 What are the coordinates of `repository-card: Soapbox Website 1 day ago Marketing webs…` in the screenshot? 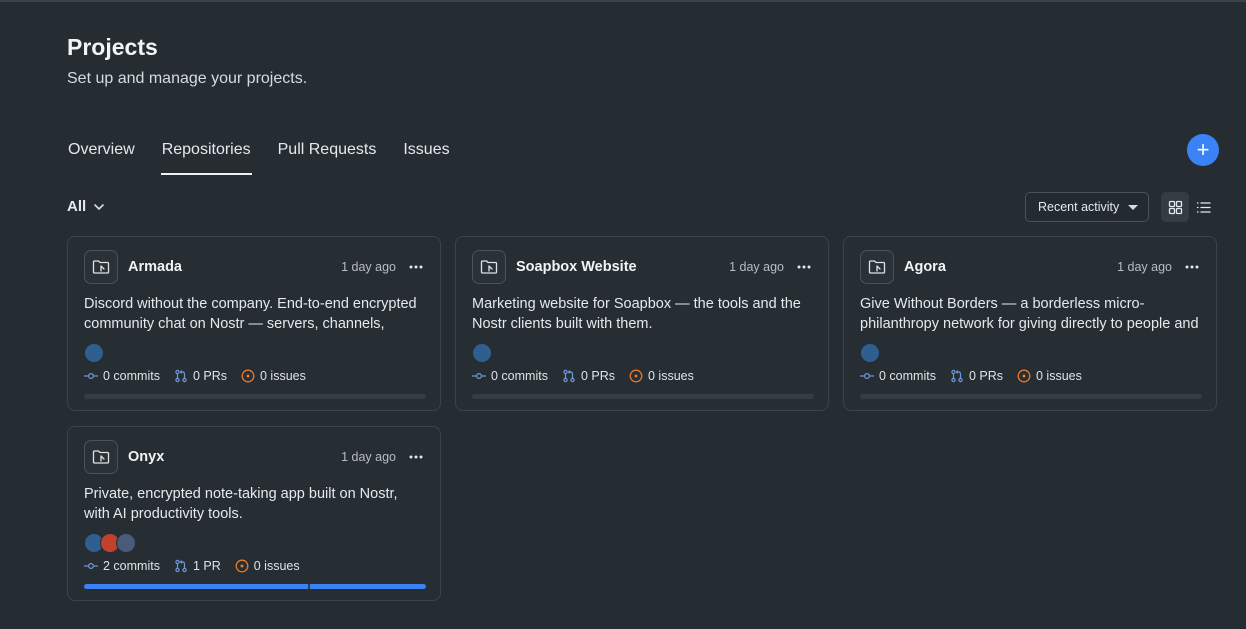 It's located at (642, 323).